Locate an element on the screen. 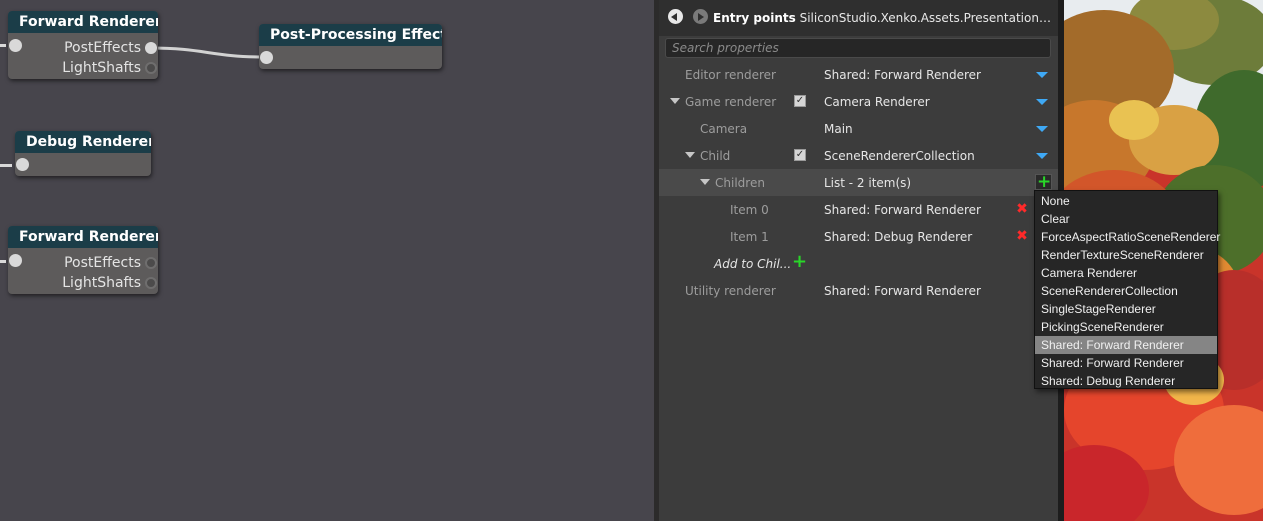 The height and width of the screenshot is (521, 1263). node-title: Debug Renderer is located at coordinates (83, 142).